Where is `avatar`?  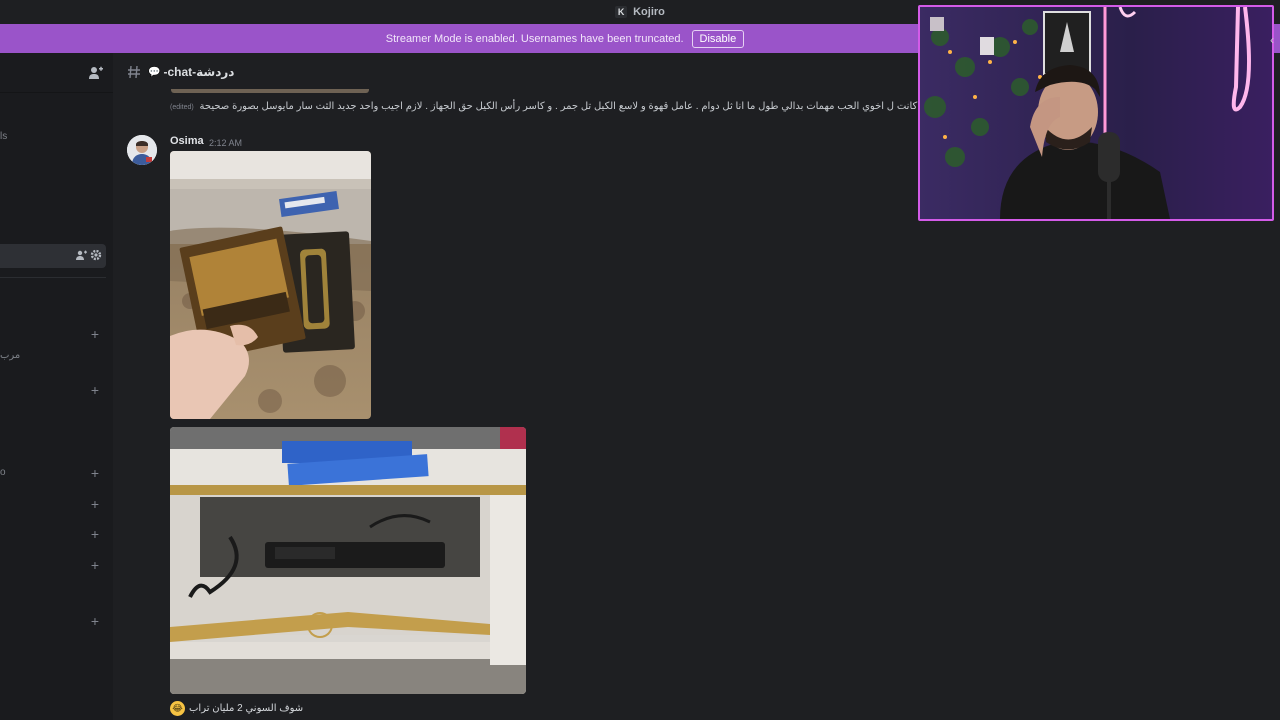
avatar is located at coordinates (142, 150).